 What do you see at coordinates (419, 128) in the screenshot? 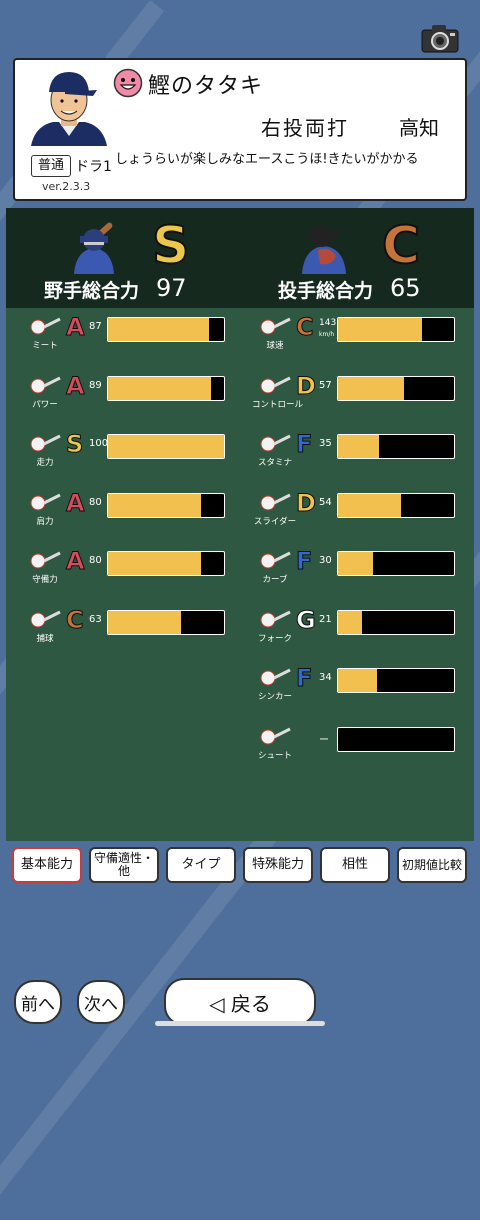
I see `team-name: 高知` at bounding box center [419, 128].